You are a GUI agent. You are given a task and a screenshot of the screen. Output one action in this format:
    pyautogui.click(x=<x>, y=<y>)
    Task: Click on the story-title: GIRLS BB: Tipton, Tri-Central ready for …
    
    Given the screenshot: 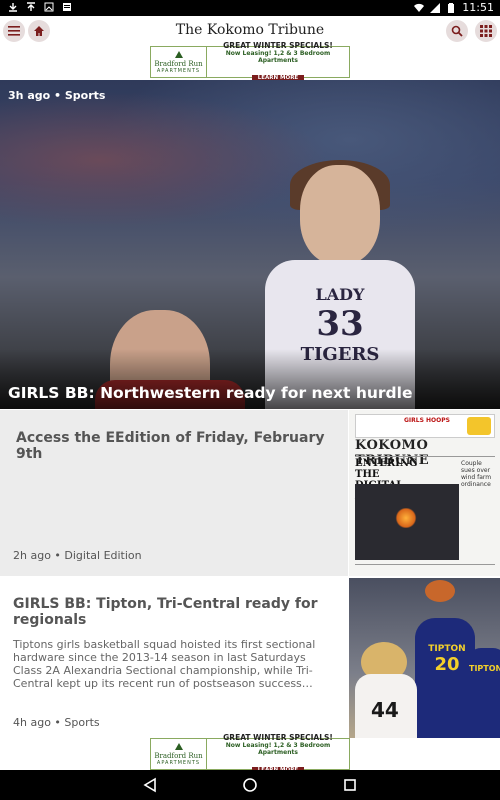 What is the action you would take?
    pyautogui.click(x=173, y=612)
    